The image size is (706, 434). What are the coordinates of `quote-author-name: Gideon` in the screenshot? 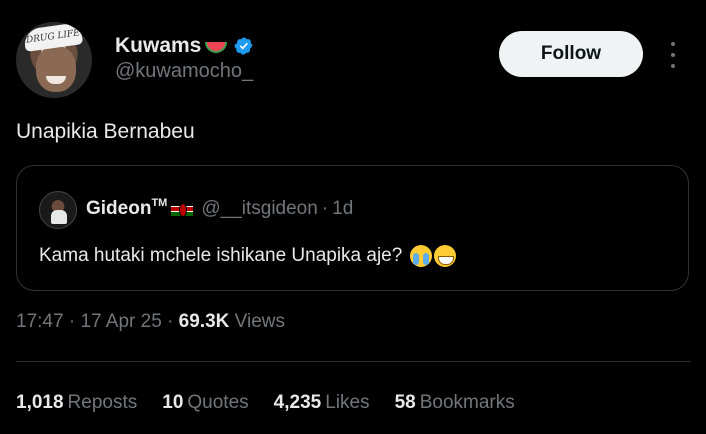 It's located at (119, 208).